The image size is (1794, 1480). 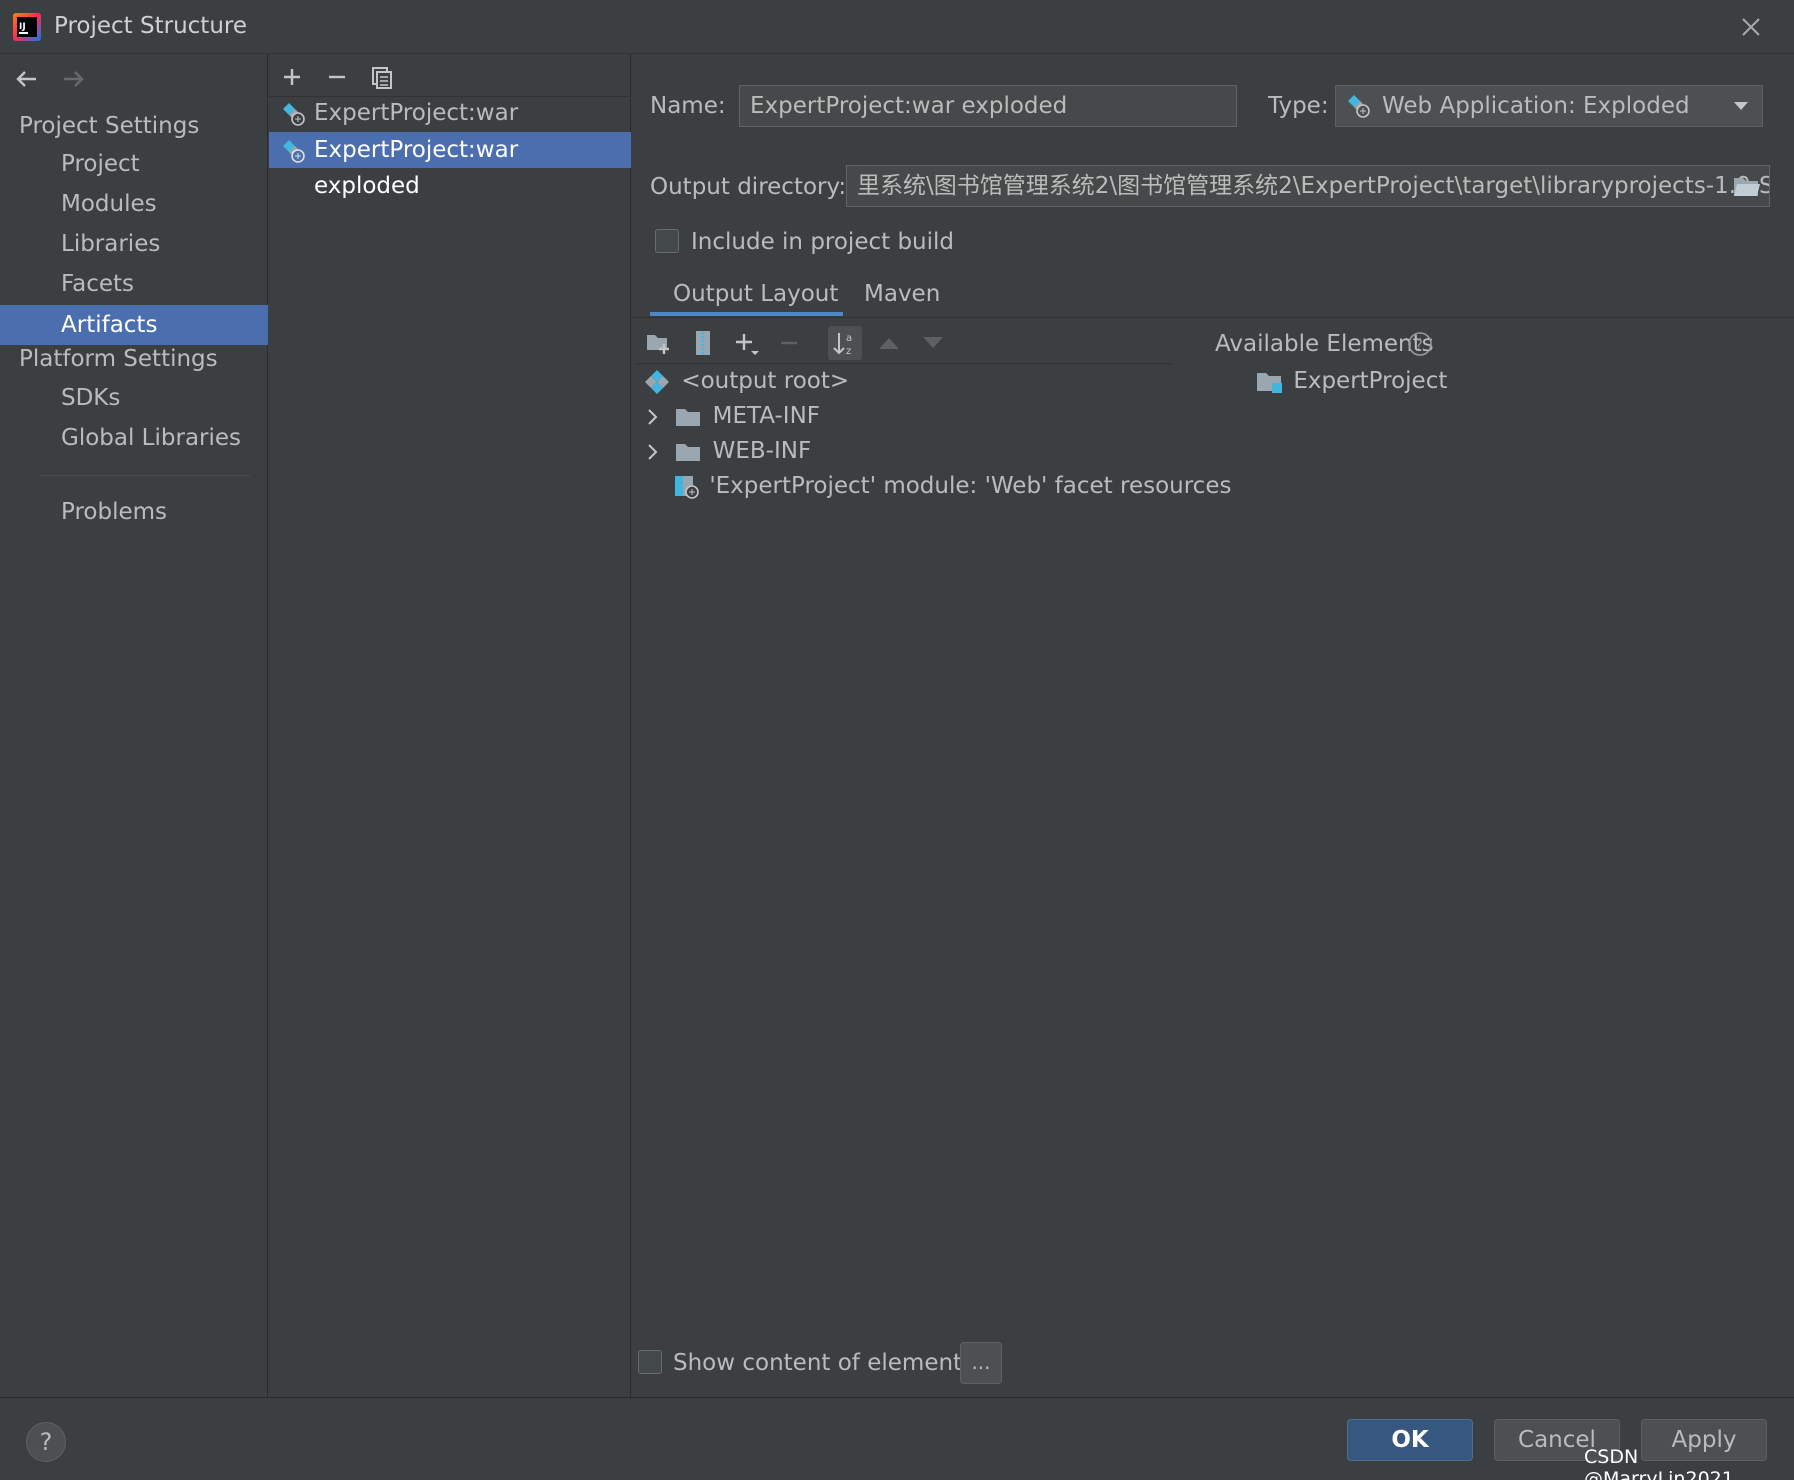 What do you see at coordinates (1751, 27) in the screenshot?
I see `close-icon` at bounding box center [1751, 27].